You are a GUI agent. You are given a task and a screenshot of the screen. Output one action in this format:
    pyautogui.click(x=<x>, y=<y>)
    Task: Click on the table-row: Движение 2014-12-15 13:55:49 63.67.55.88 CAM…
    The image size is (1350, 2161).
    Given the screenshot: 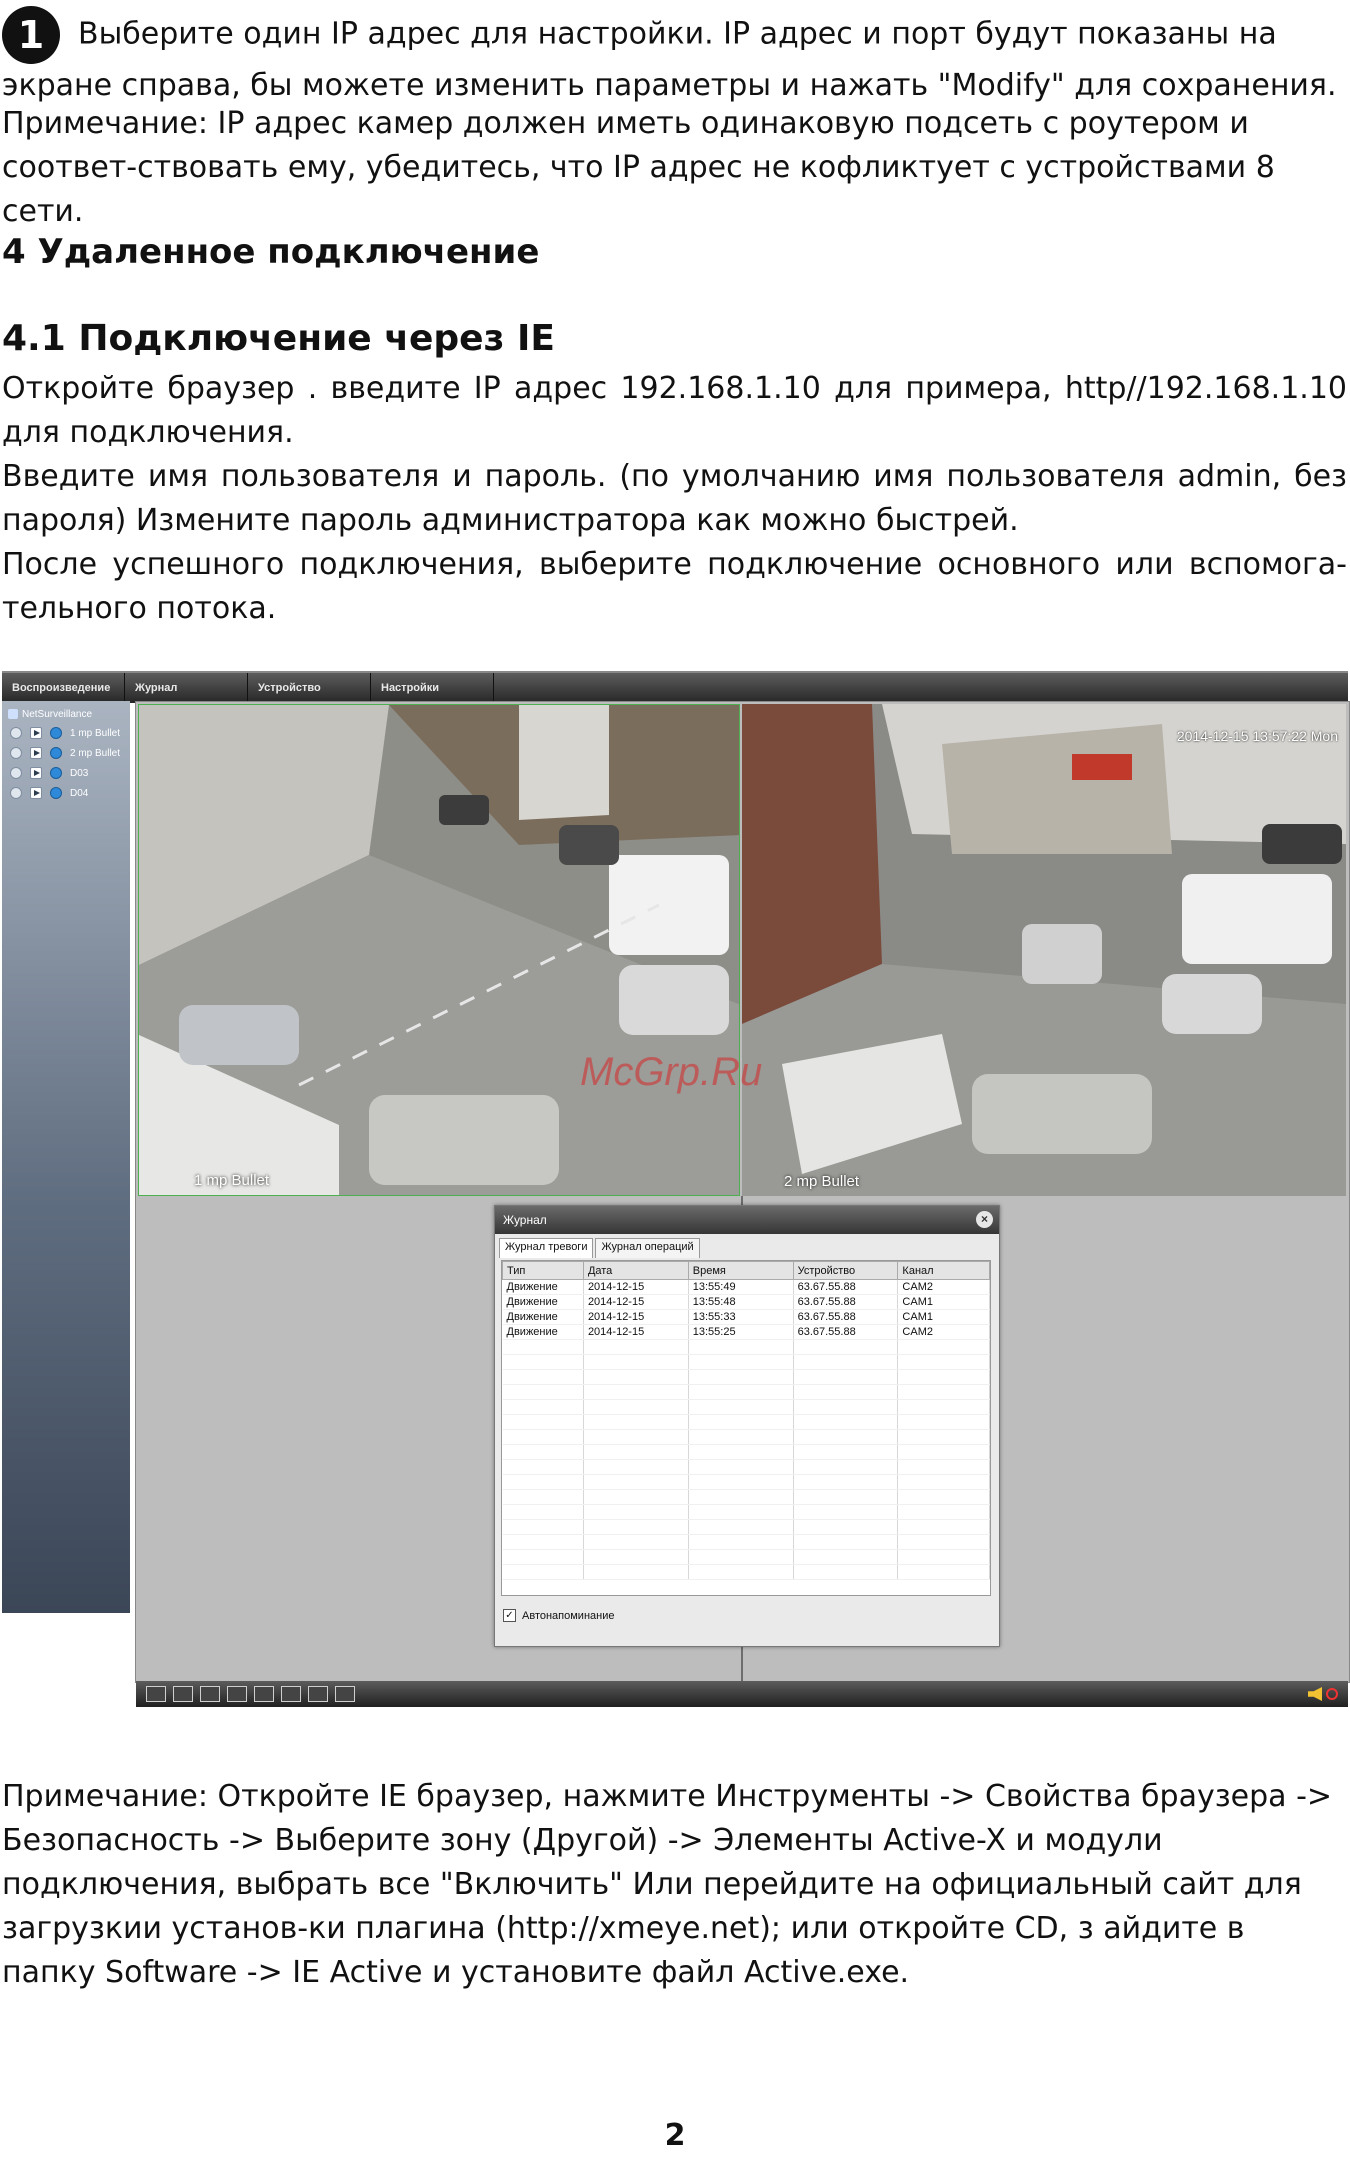 What is the action you would take?
    pyautogui.click(x=746, y=1287)
    